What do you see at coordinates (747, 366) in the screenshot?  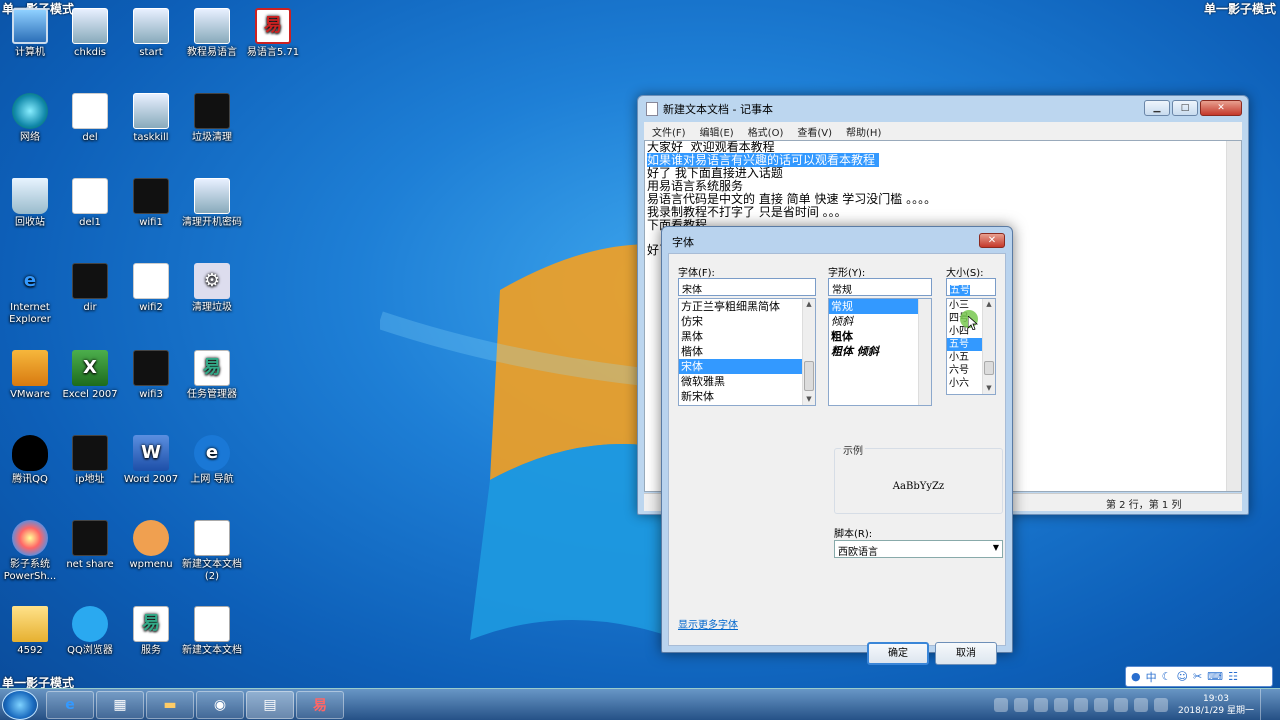 I see `font-option-selected: 宋体` at bounding box center [747, 366].